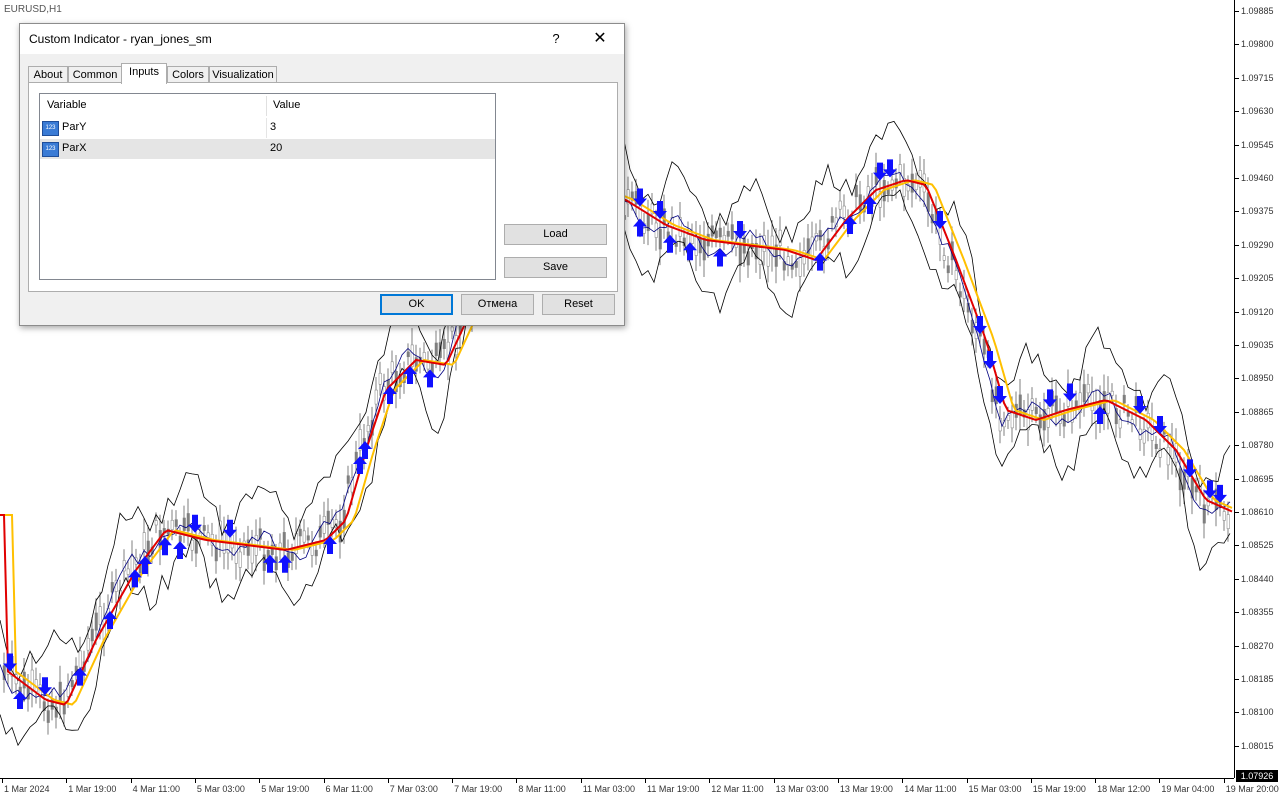  I want to click on price-tick-label: 1.08525, so click(1257, 545).